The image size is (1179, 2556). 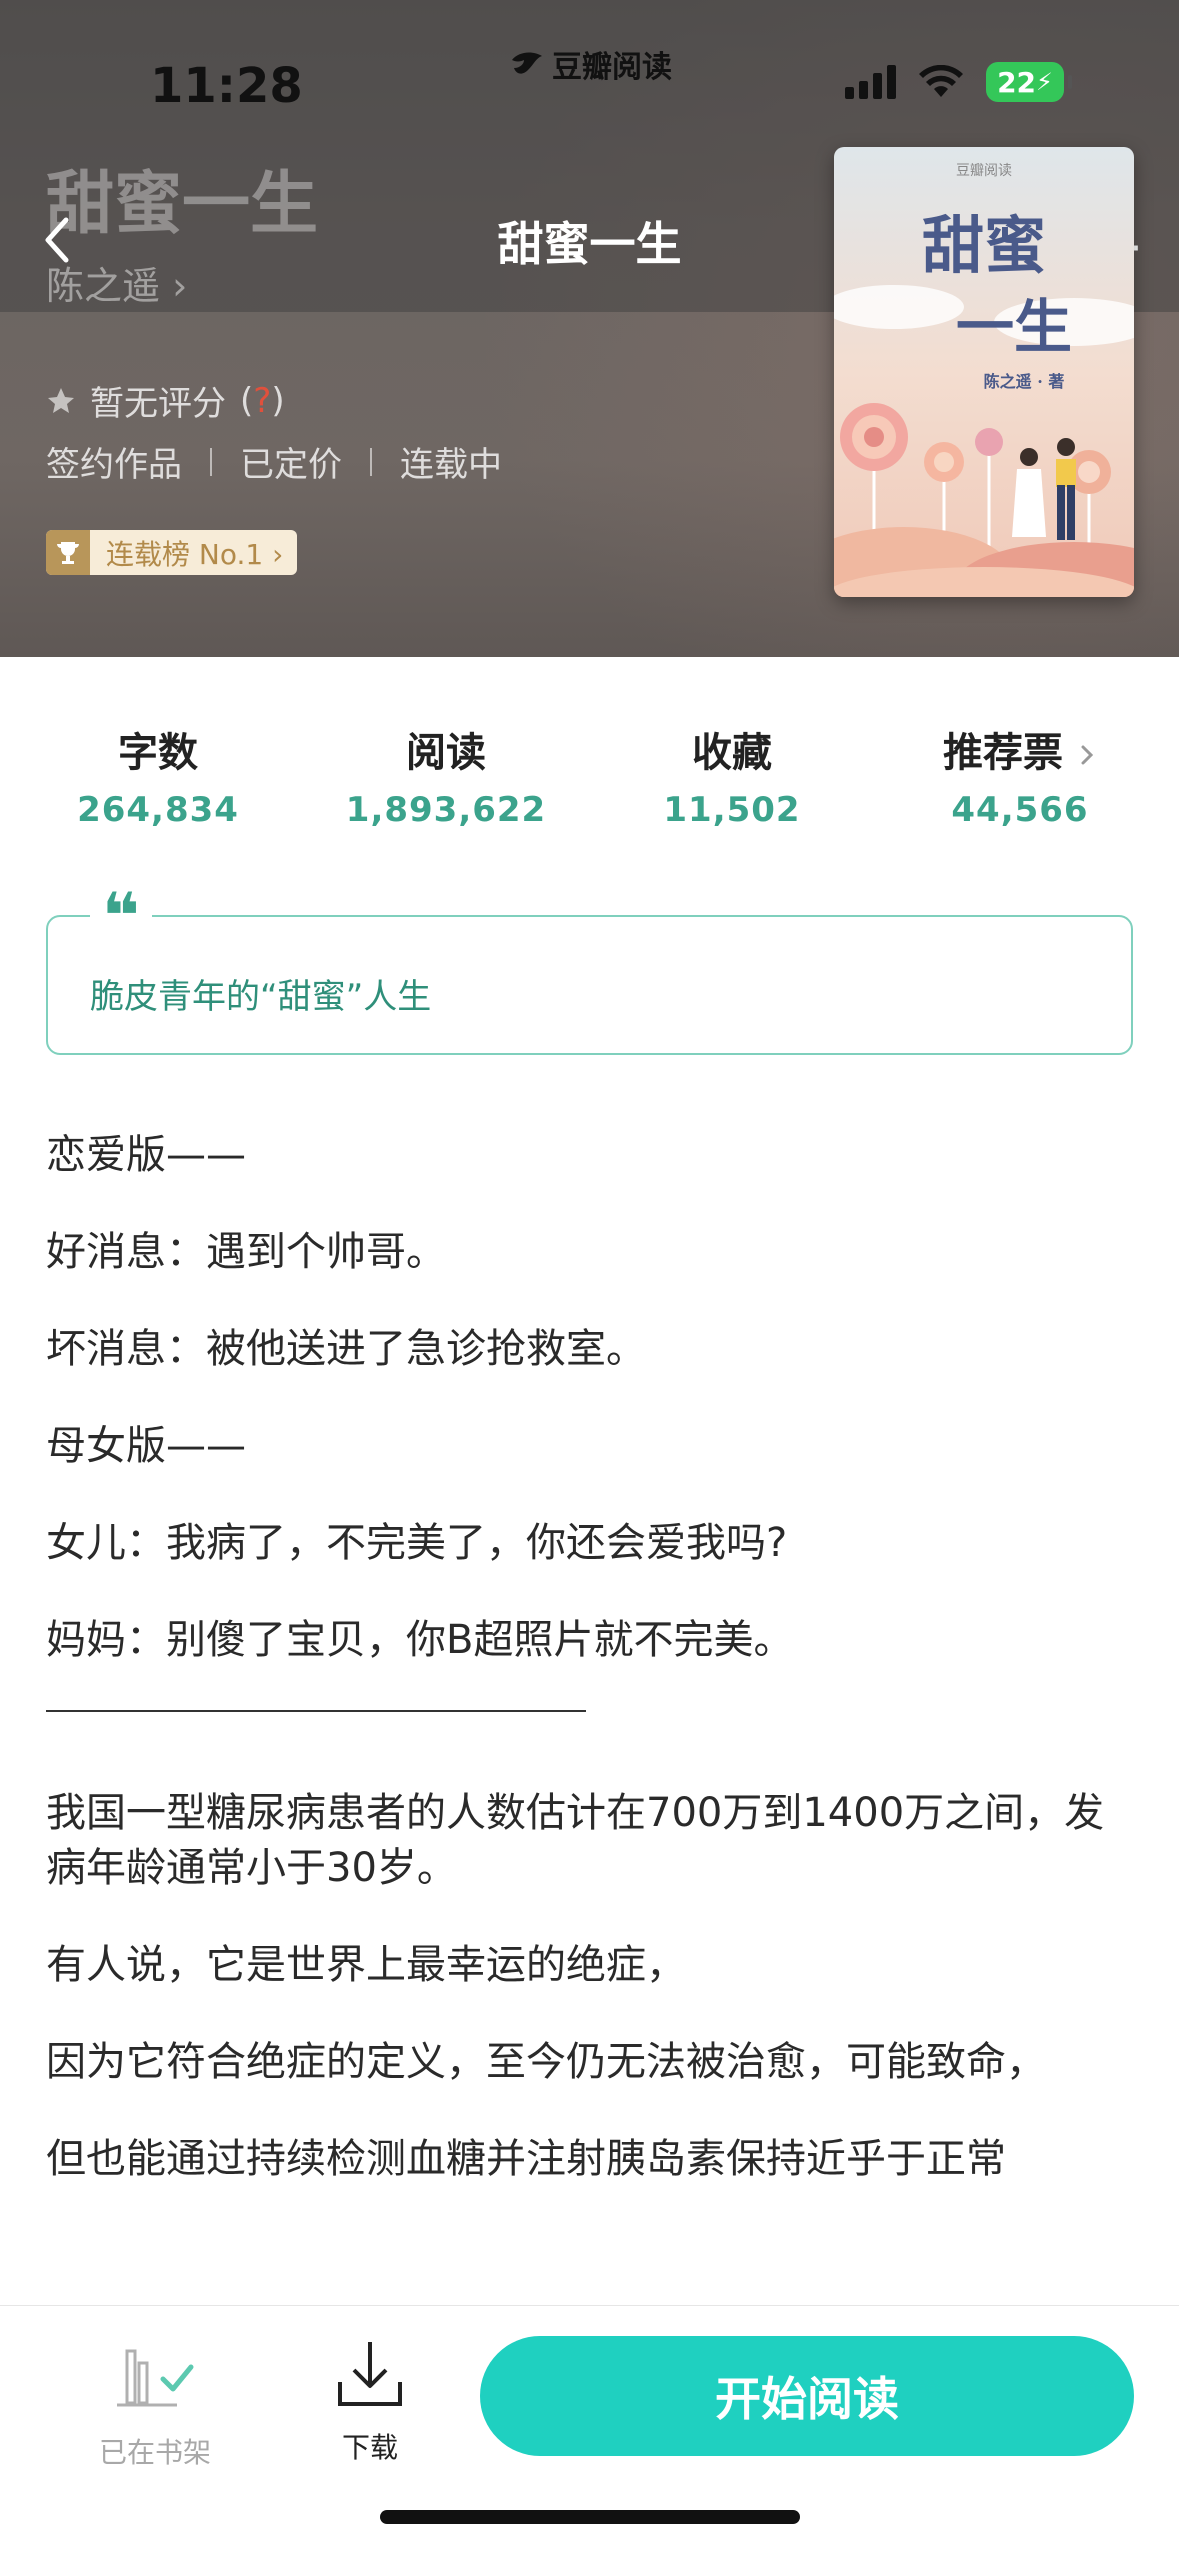 I want to click on description-divider, so click(x=316, y=1711).